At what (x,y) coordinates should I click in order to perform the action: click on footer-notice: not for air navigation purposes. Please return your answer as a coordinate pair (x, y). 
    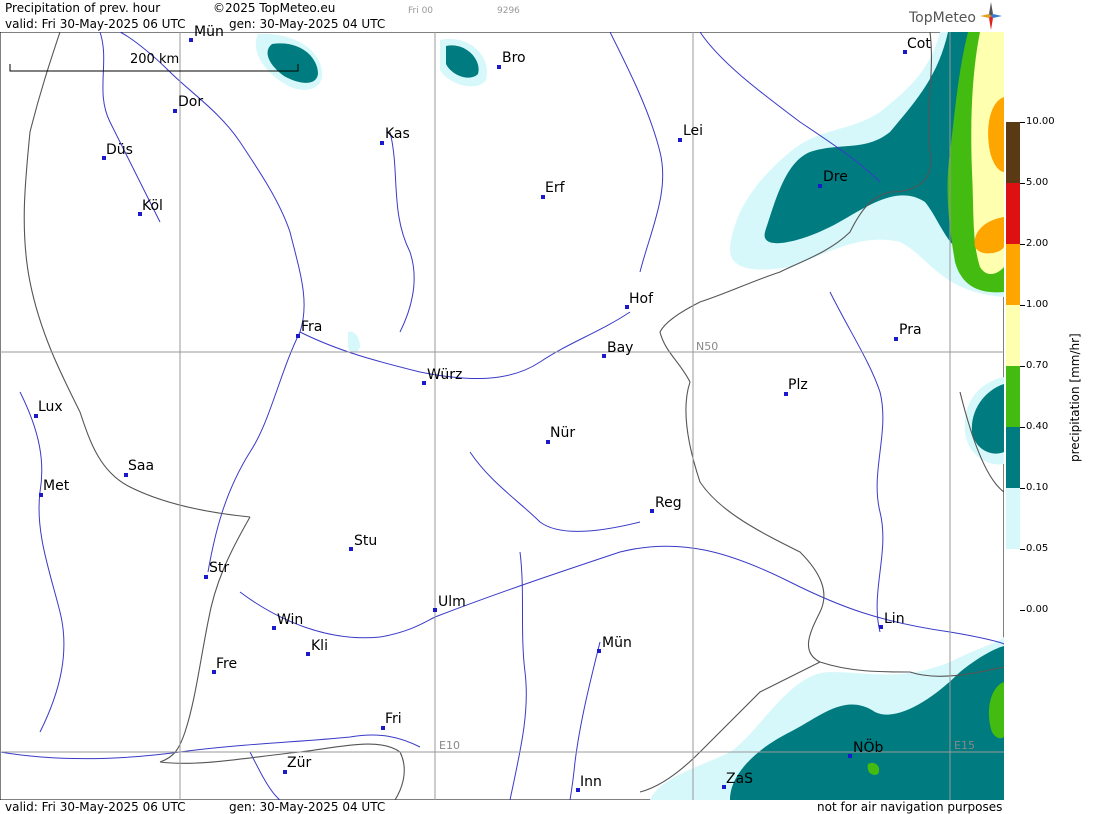
    Looking at the image, I should click on (910, 807).